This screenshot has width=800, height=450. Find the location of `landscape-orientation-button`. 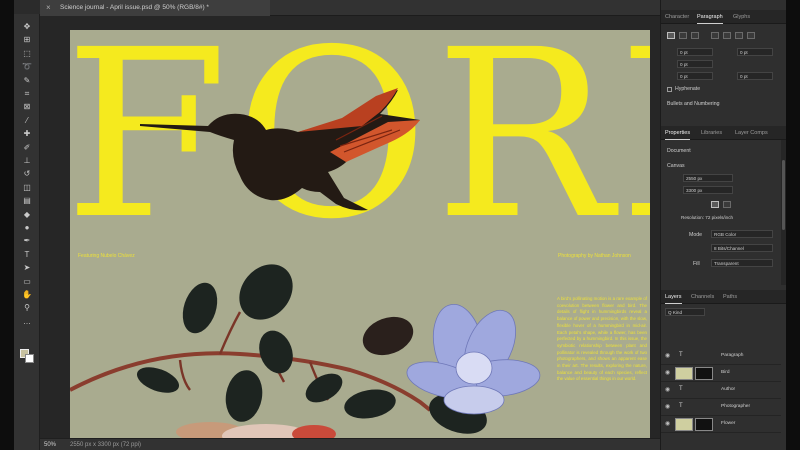

landscape-orientation-button is located at coordinates (727, 204).